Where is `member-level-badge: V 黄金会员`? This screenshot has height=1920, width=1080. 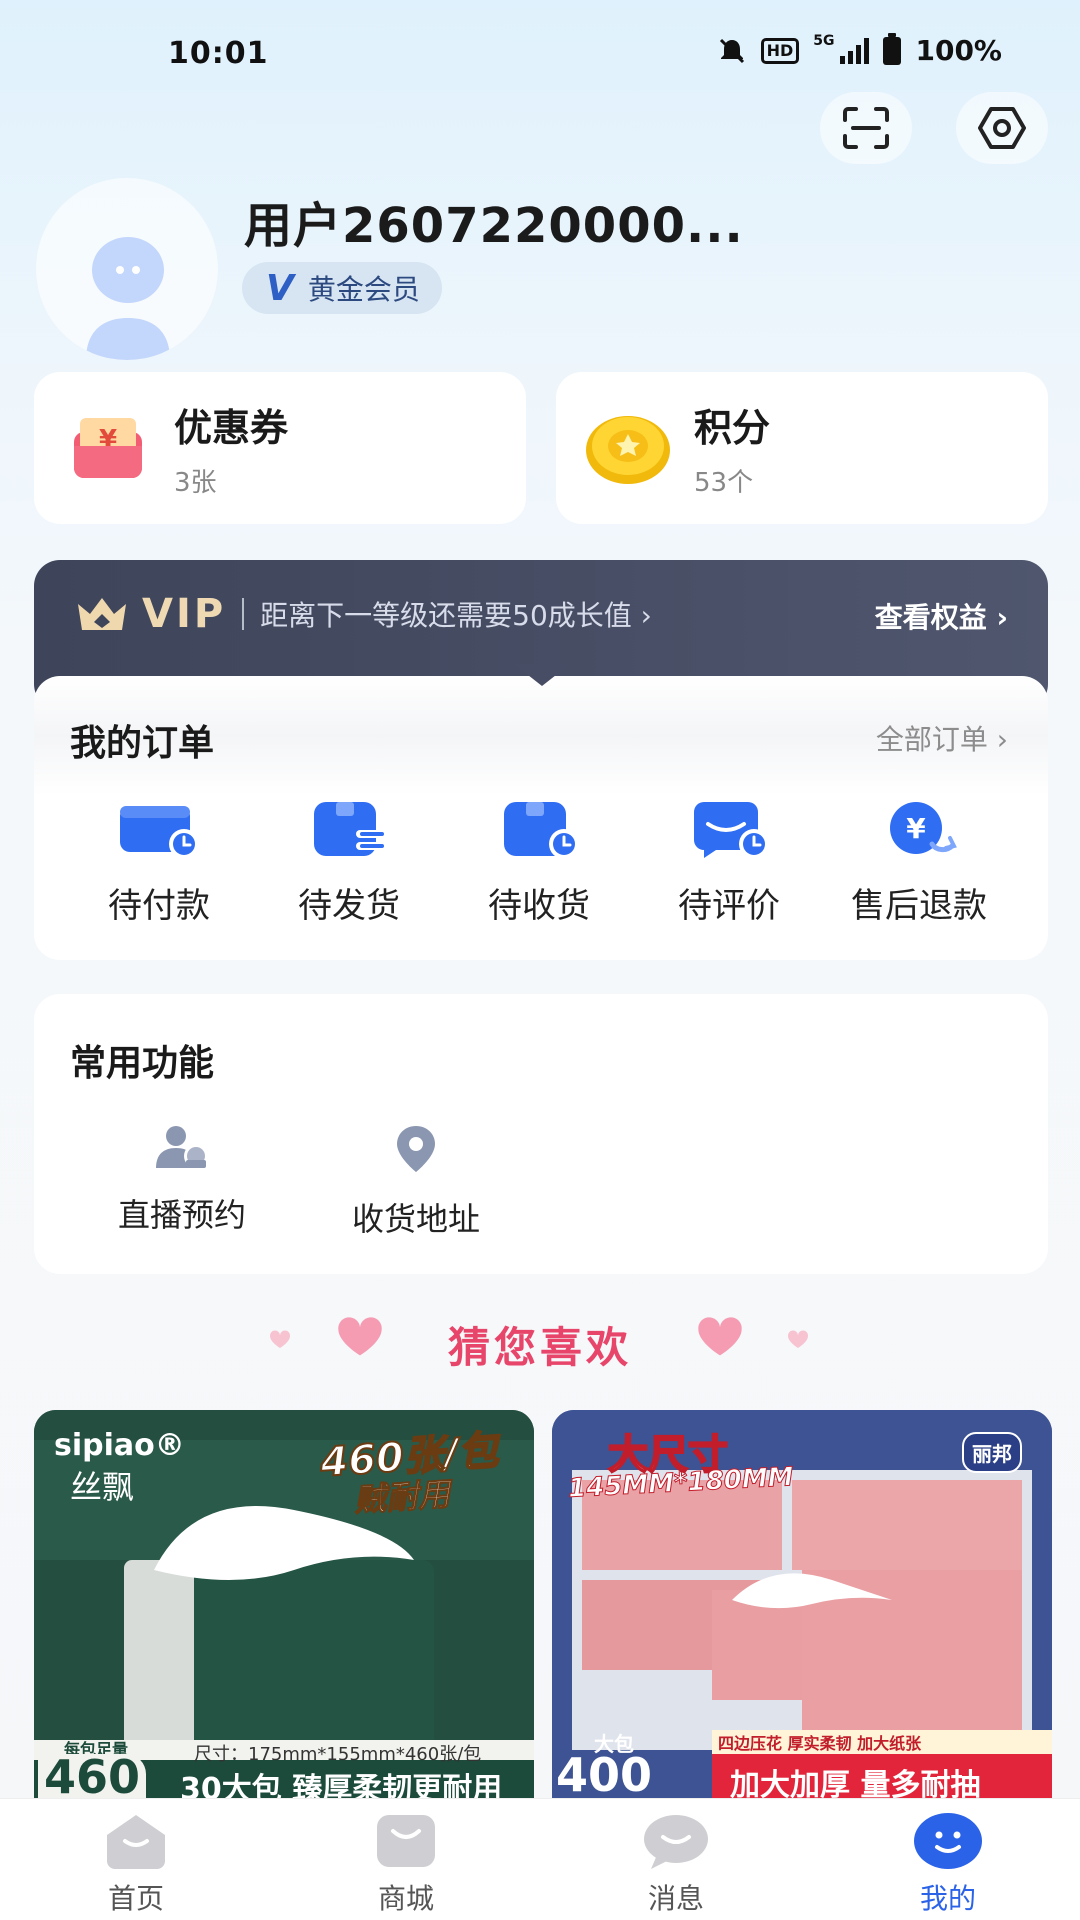
member-level-badge: V 黄金会员 is located at coordinates (342, 288).